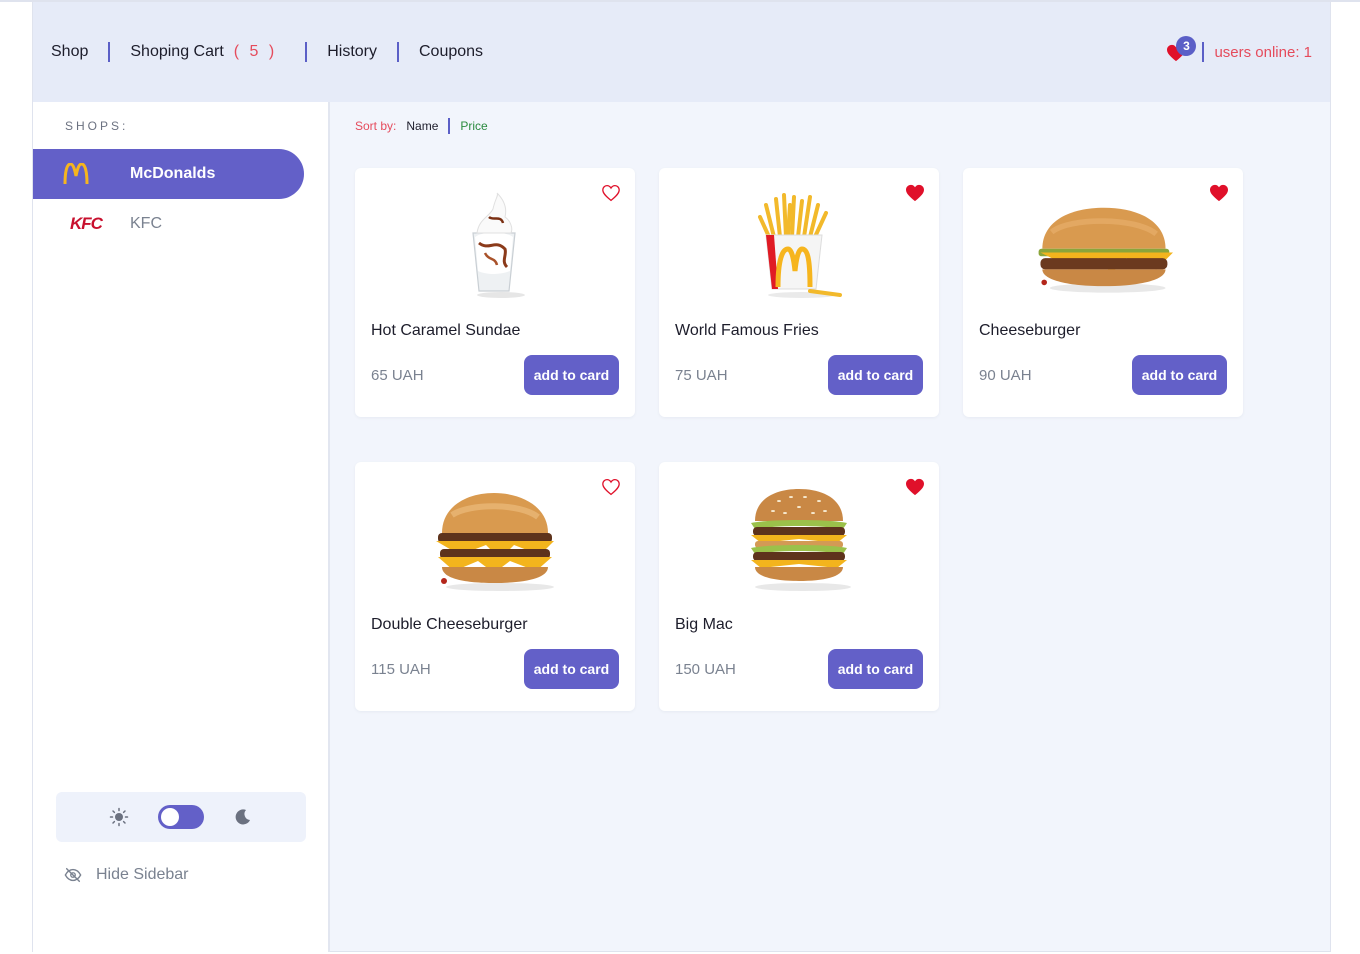 The height and width of the screenshot is (954, 1360). What do you see at coordinates (146, 223) in the screenshot?
I see `sidebar-item-label: KFC` at bounding box center [146, 223].